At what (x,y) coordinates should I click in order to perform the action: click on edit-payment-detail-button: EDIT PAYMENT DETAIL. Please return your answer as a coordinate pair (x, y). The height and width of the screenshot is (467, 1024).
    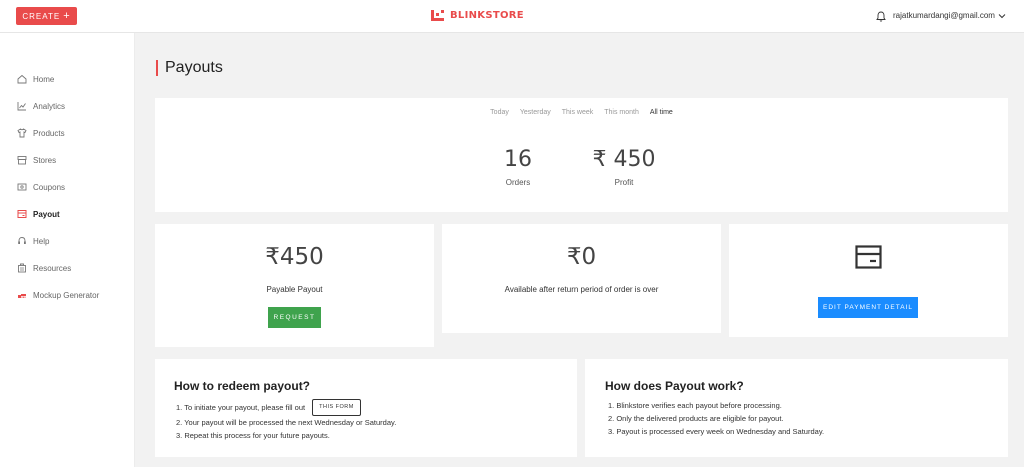
    Looking at the image, I should click on (868, 307).